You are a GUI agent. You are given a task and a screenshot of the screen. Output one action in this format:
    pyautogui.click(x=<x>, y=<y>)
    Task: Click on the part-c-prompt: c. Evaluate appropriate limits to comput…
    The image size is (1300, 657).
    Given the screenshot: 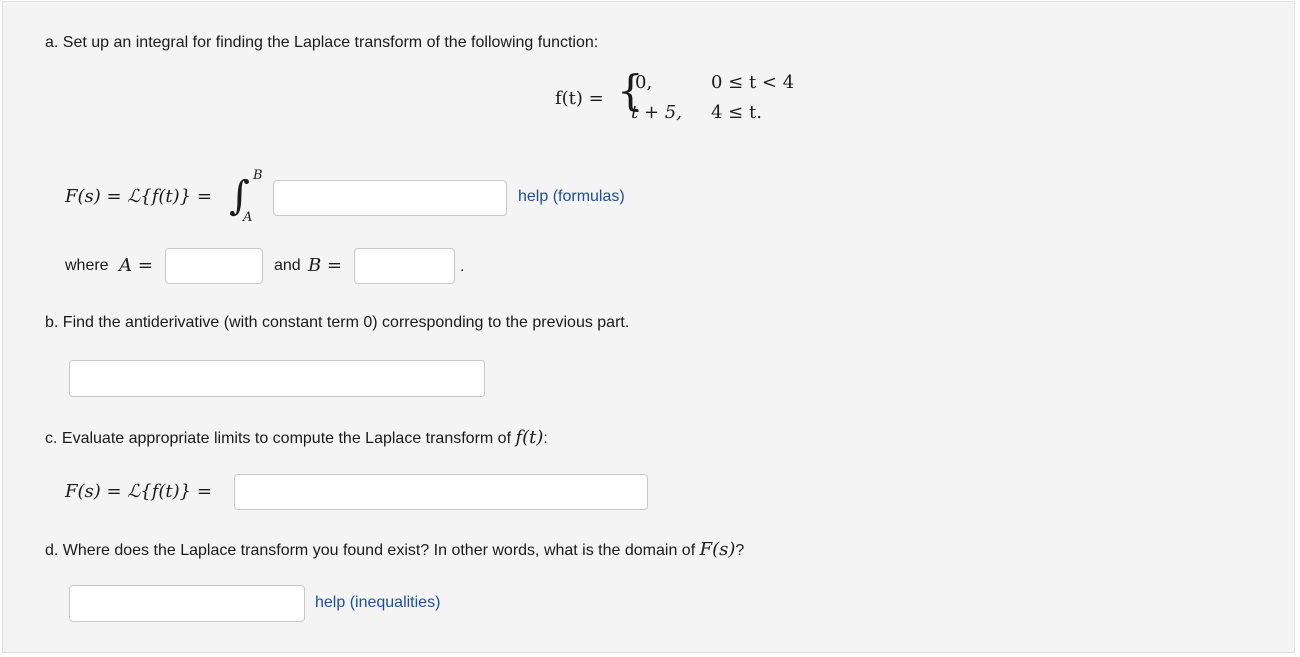 What is the action you would take?
    pyautogui.click(x=296, y=437)
    